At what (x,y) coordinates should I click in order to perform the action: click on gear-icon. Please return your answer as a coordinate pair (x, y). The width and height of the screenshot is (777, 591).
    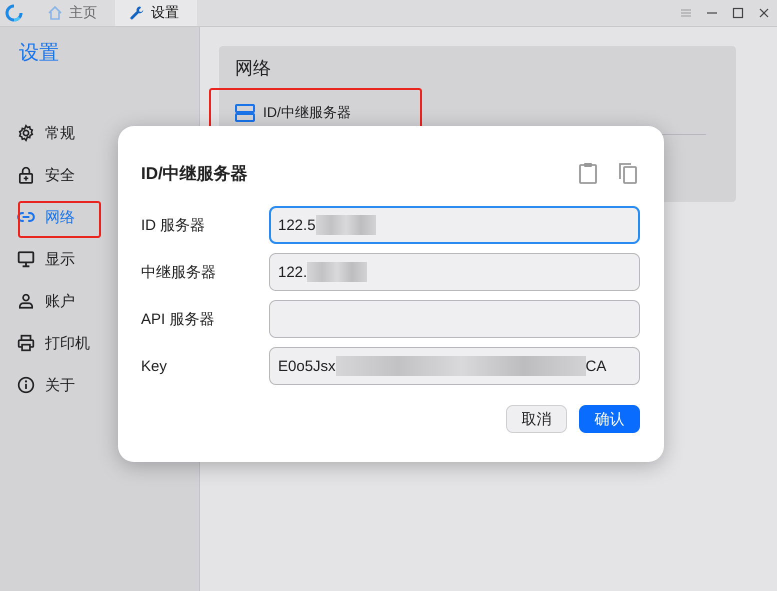
    Looking at the image, I should click on (26, 133).